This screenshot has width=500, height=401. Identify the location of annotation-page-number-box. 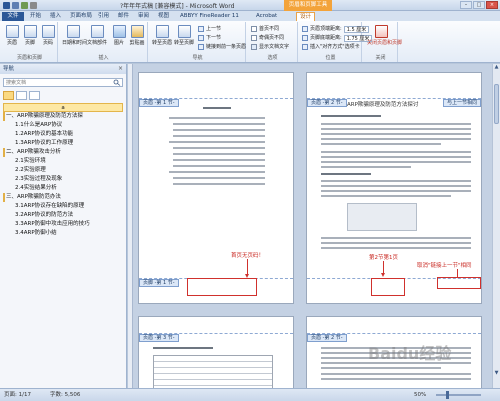
(388, 287).